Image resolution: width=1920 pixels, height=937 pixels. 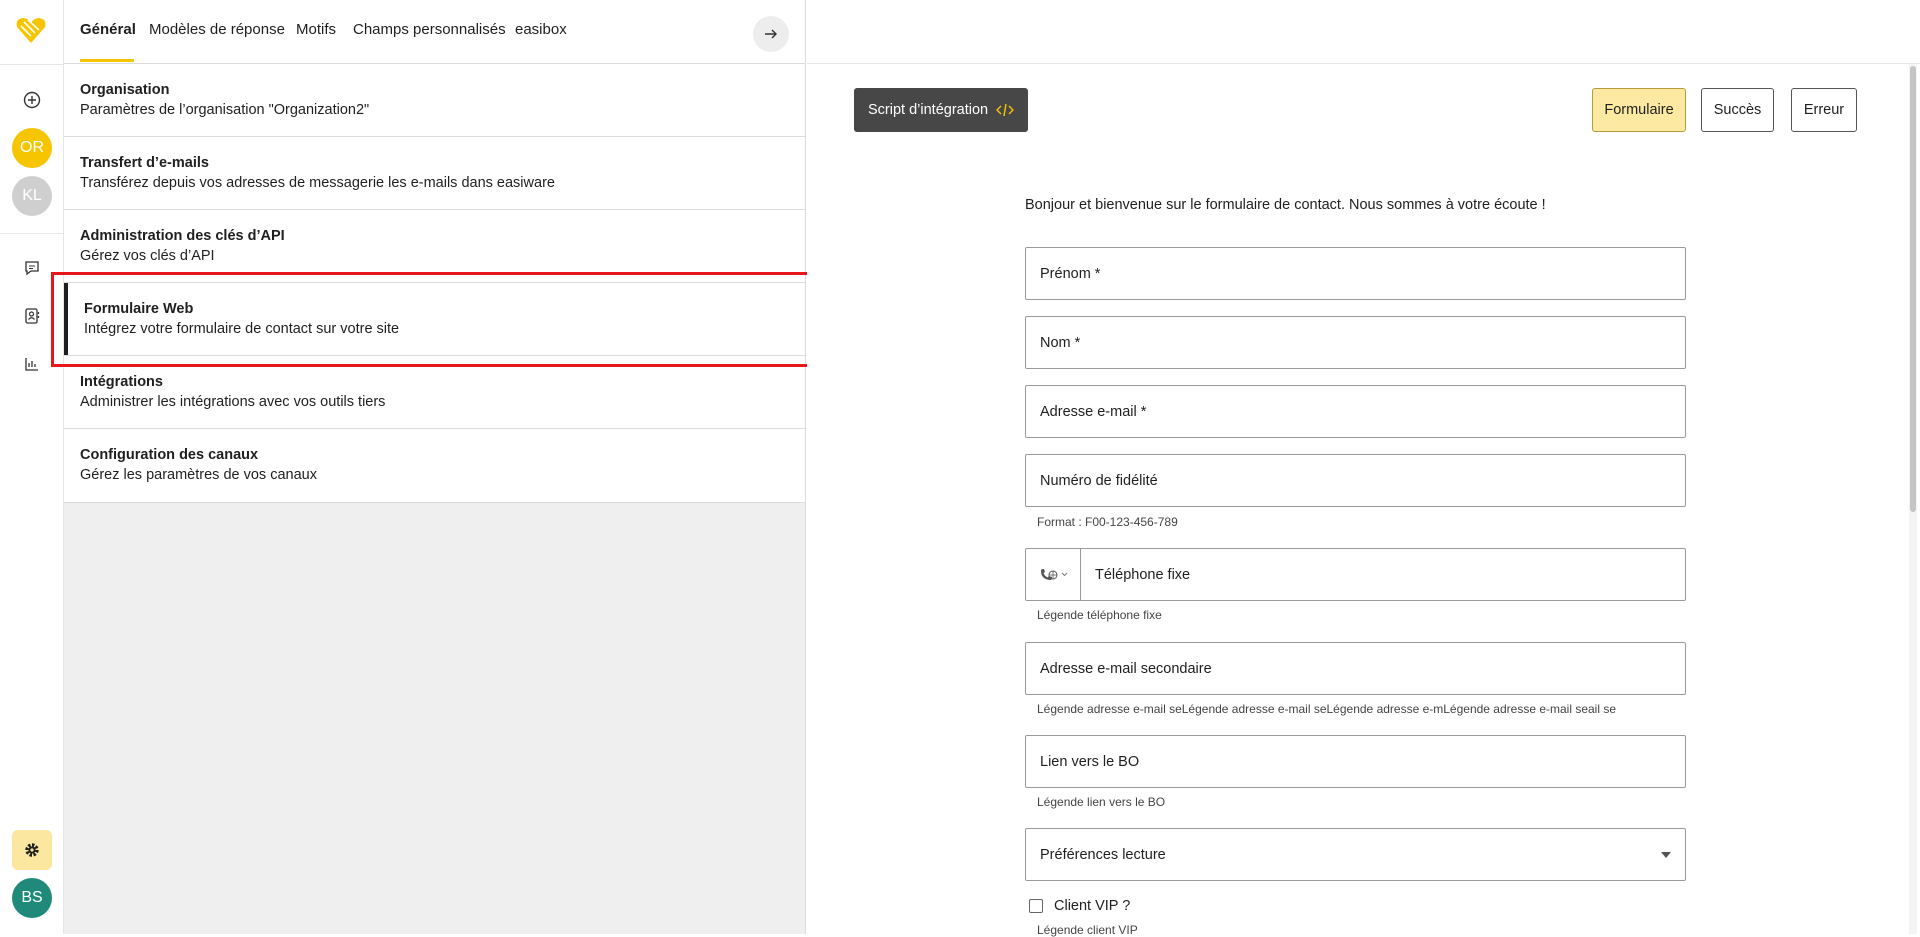 What do you see at coordinates (1036, 906) in the screenshot?
I see `vip-checkbox` at bounding box center [1036, 906].